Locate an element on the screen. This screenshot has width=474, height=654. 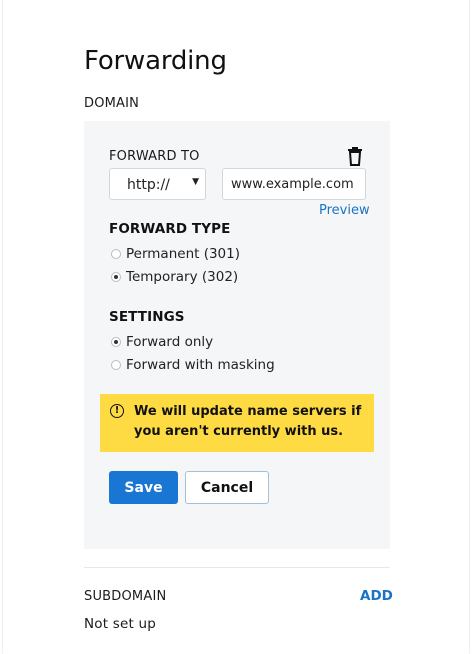
page-title: Forwarding is located at coordinates (155, 61).